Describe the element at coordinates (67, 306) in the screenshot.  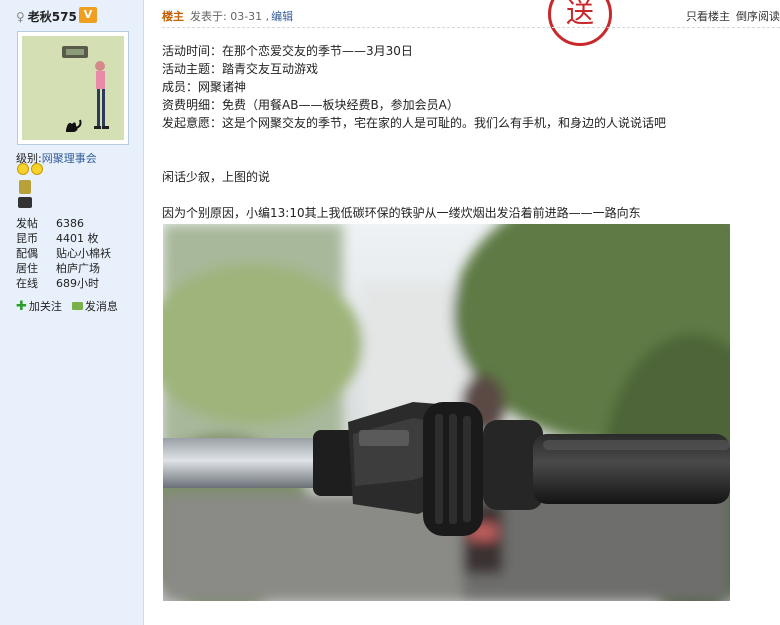
I see `user-actions: ✚ 加关注 发消息` at that location.